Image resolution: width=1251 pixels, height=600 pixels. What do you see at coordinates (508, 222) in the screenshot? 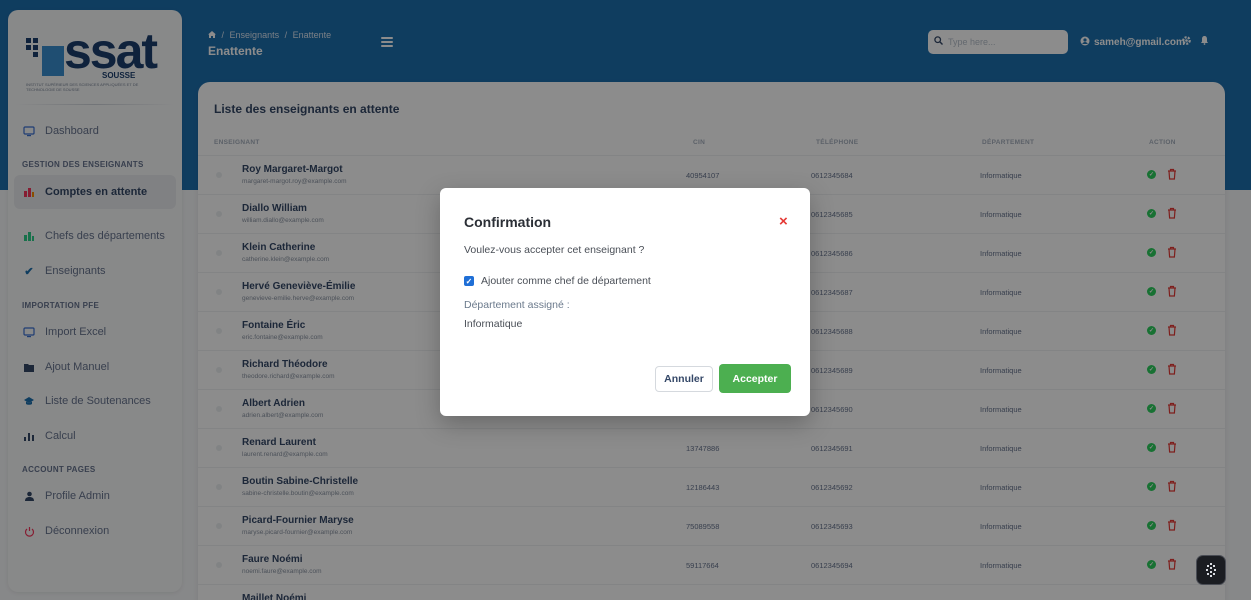
I see `dialog-title: Confirmation` at bounding box center [508, 222].